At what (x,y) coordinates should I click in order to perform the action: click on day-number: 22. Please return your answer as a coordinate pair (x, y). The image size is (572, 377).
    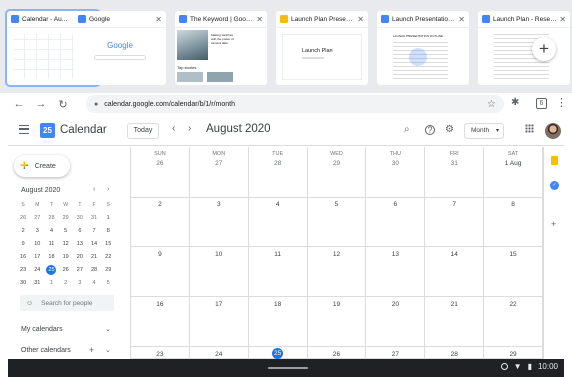
    Looking at the image, I should click on (513, 304).